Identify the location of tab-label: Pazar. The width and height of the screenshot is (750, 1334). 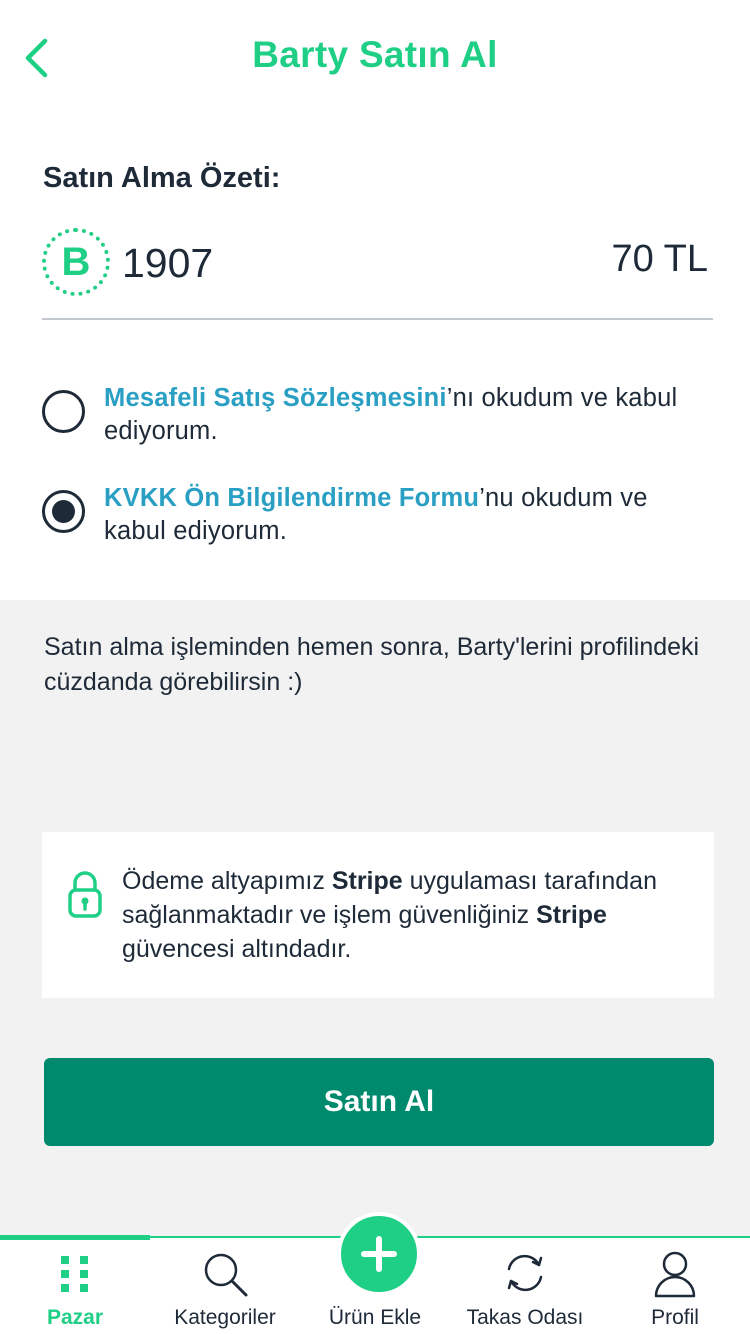
(75, 1317).